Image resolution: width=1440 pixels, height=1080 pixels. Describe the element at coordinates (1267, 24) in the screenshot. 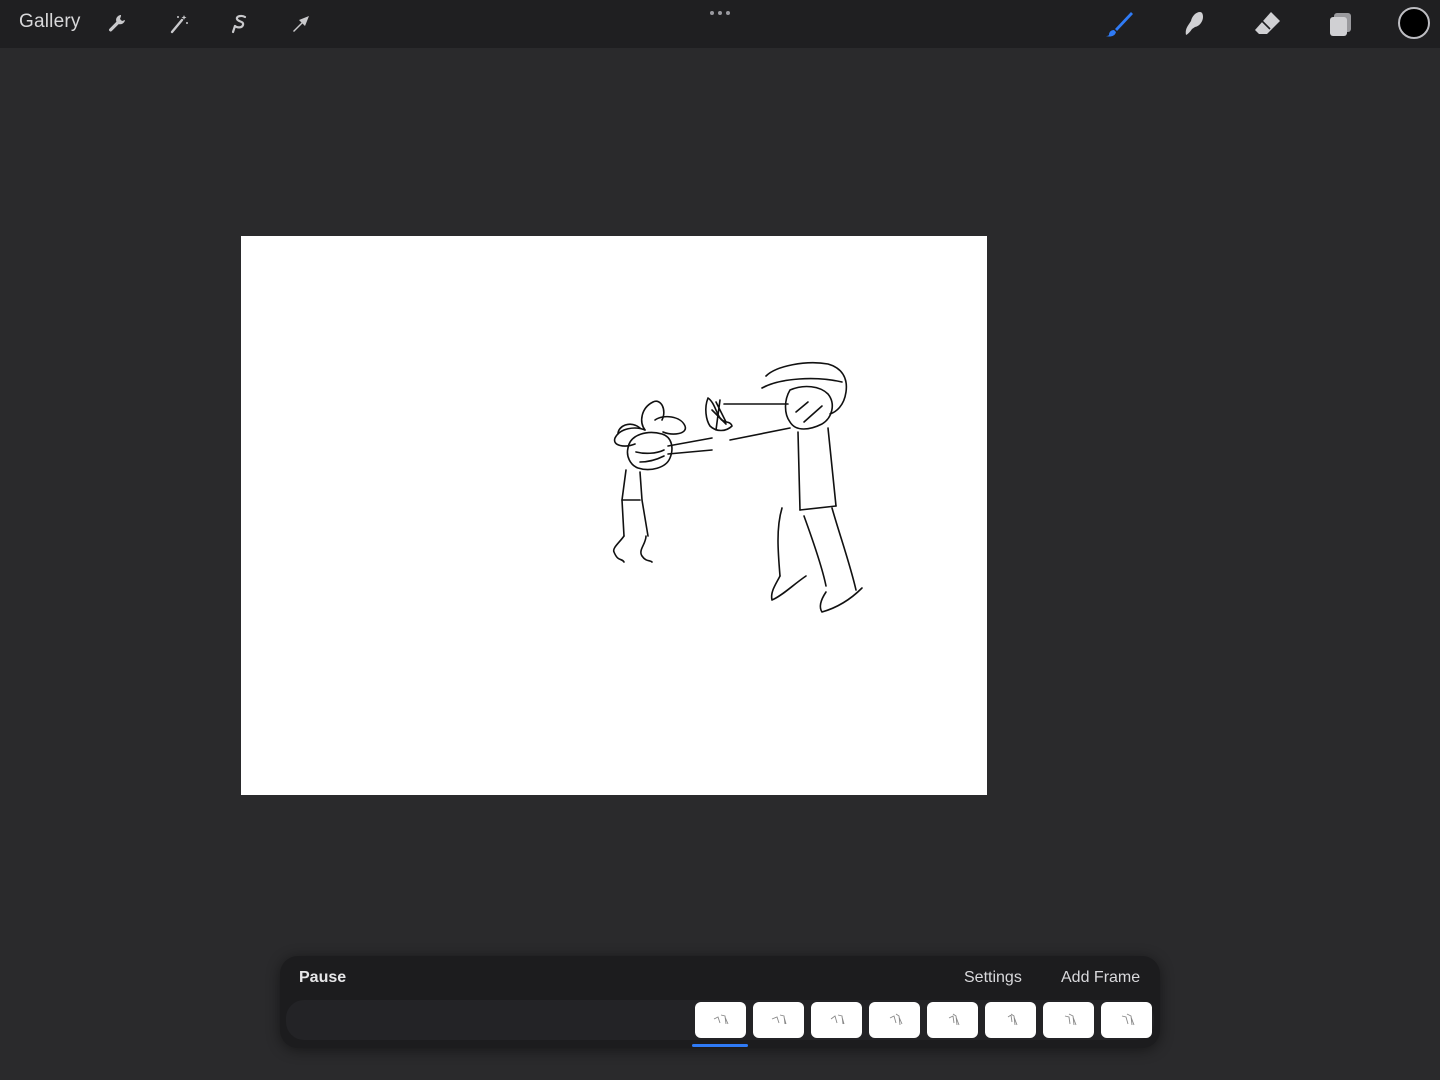

I see `eraser-icon` at that location.